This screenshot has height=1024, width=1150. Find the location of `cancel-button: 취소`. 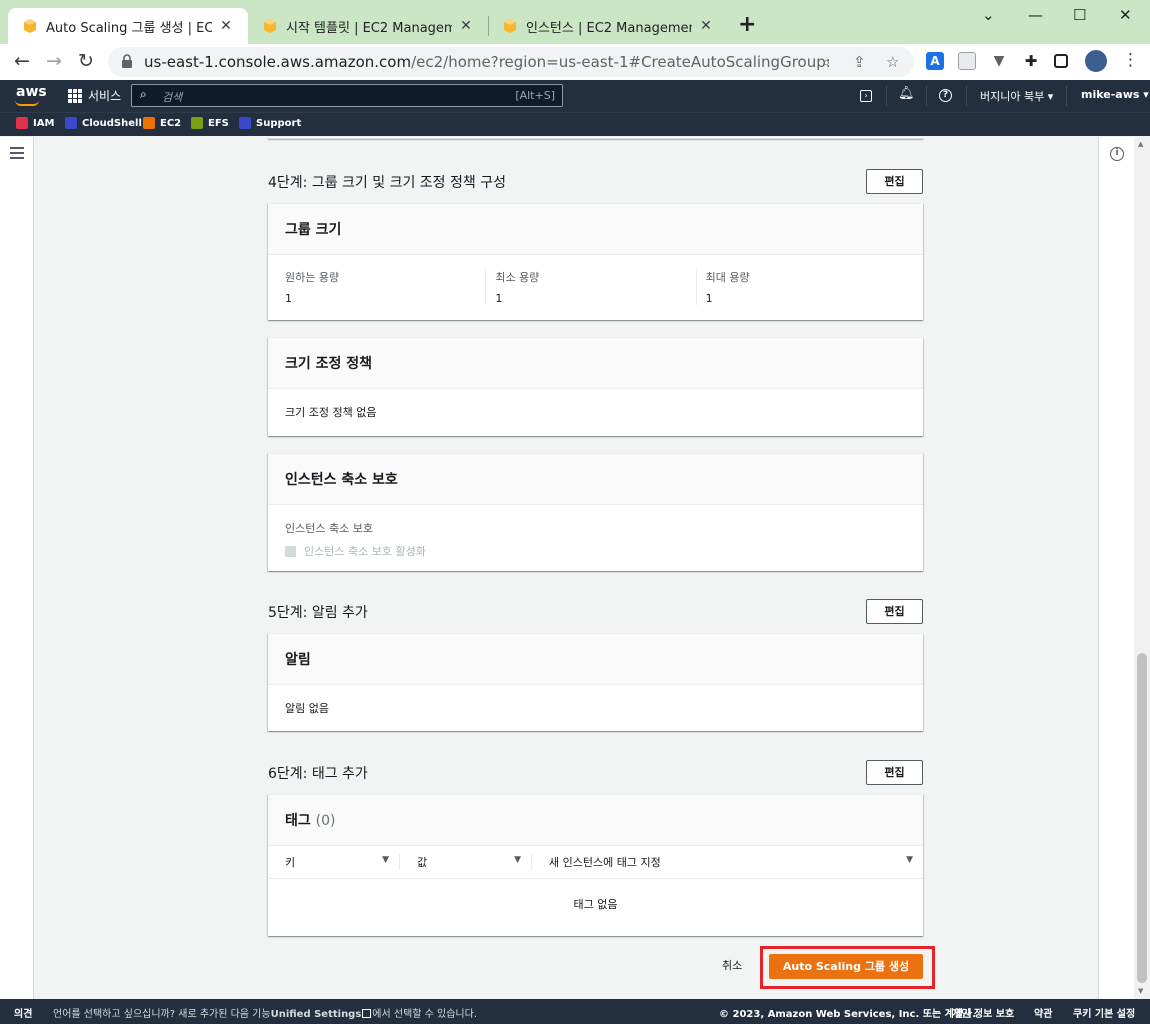

cancel-button: 취소 is located at coordinates (732, 965).